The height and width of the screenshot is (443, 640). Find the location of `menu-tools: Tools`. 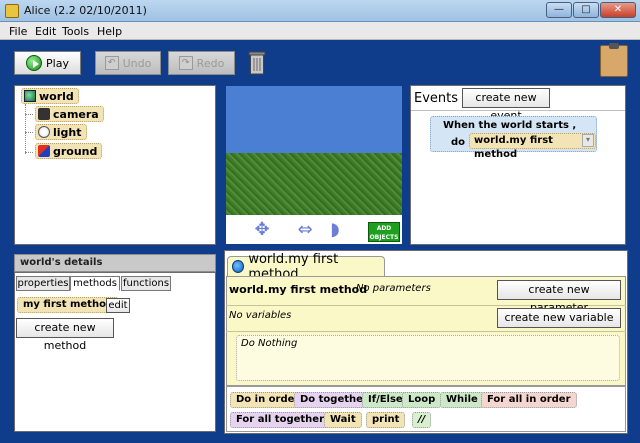

menu-tools: Tools is located at coordinates (75, 31).